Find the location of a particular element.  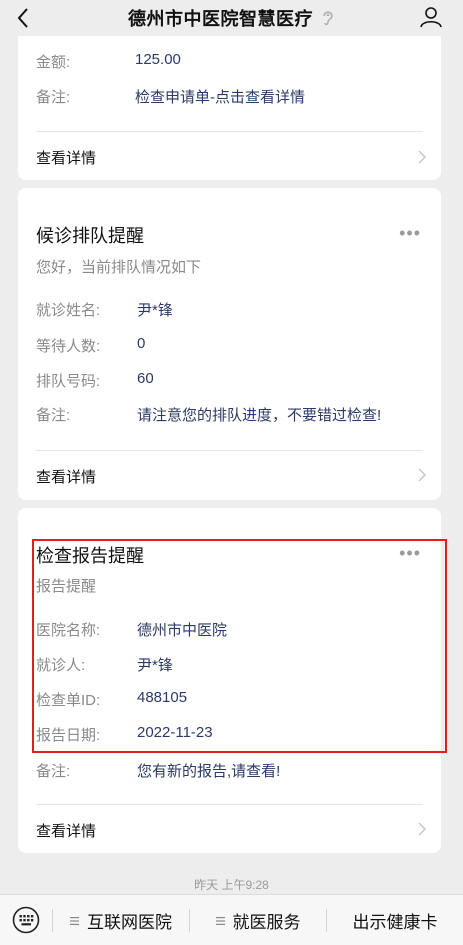

top-nav-bar: 德州市中医院智慧医疗 is located at coordinates (231, 18).